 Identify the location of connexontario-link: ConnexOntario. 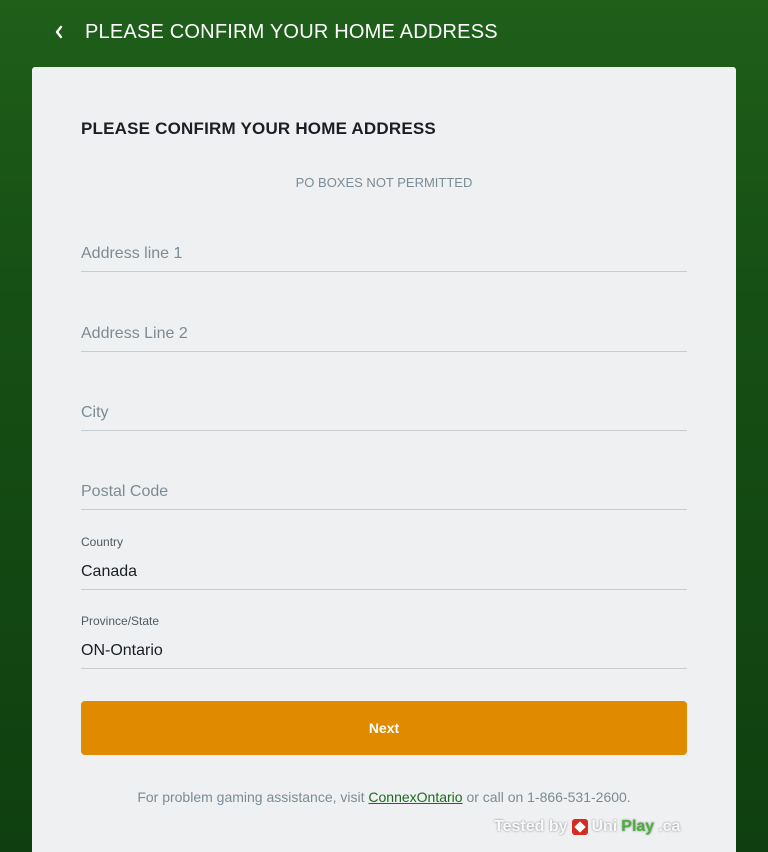
(415, 797).